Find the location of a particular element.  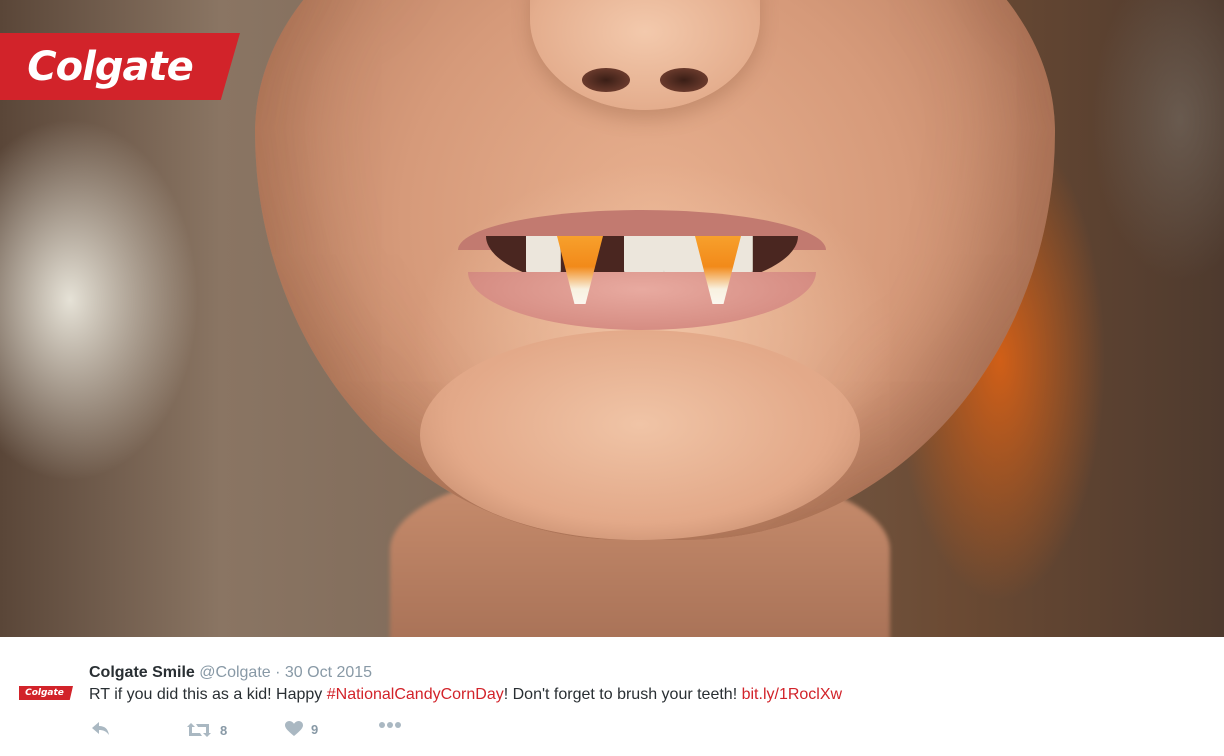

like-count: 9 is located at coordinates (315, 729).